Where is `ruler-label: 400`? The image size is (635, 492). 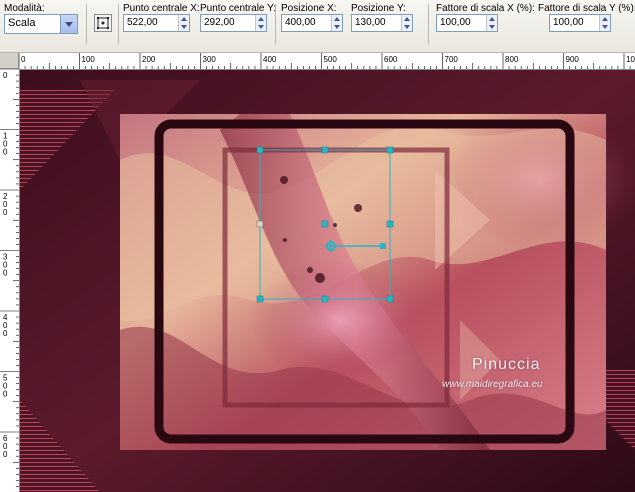 ruler-label: 400 is located at coordinates (270, 59).